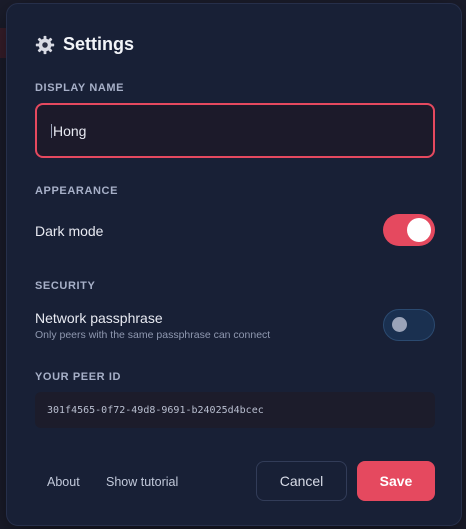  I want to click on passphrase-toggle, so click(409, 325).